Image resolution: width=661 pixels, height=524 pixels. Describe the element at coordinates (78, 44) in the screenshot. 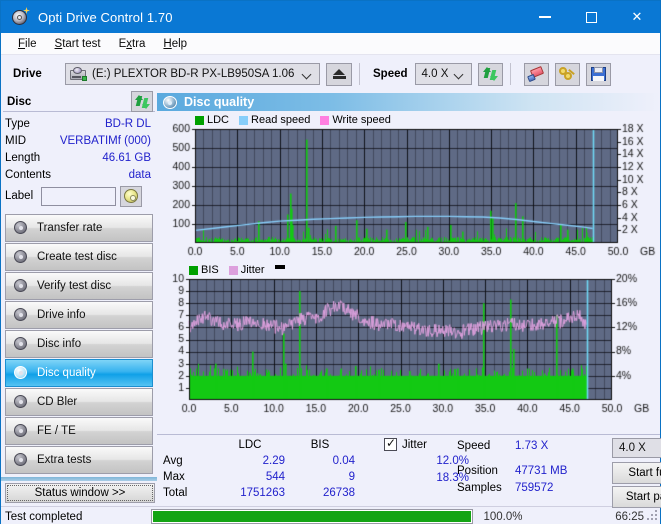

I see `menu-item-start-test: Start test` at that location.